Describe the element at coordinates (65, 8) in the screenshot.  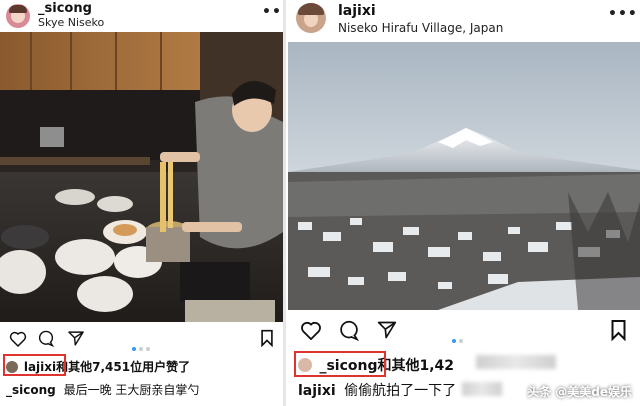
I see `left-username: _sicong` at that location.